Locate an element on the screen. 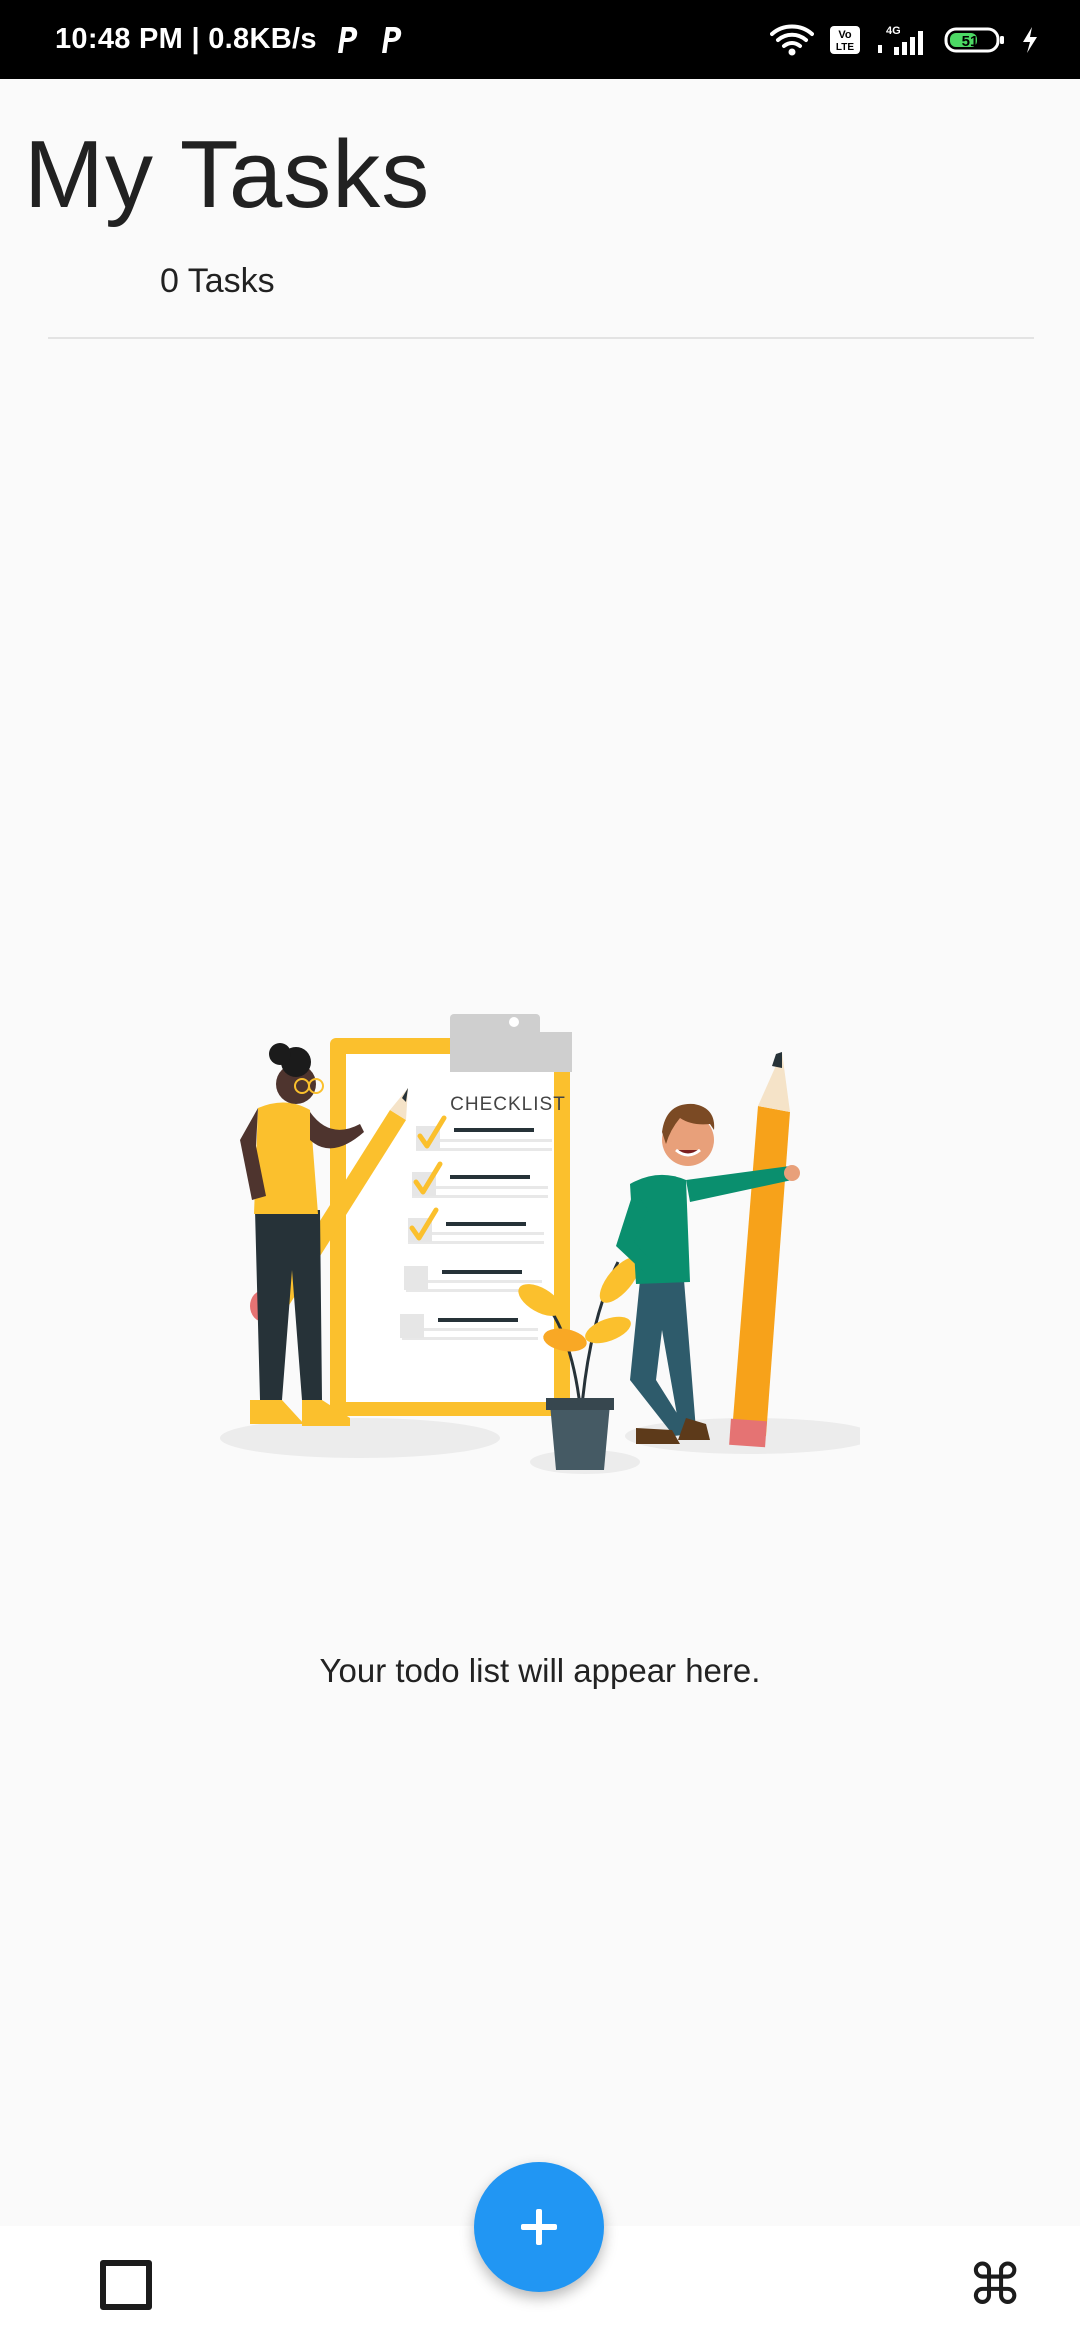  command-icon: ⌘ is located at coordinates (995, 2285).